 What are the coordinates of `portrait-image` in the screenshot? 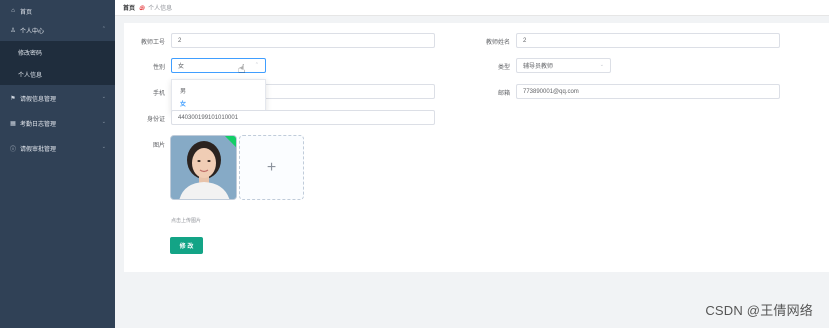 It's located at (203, 167).